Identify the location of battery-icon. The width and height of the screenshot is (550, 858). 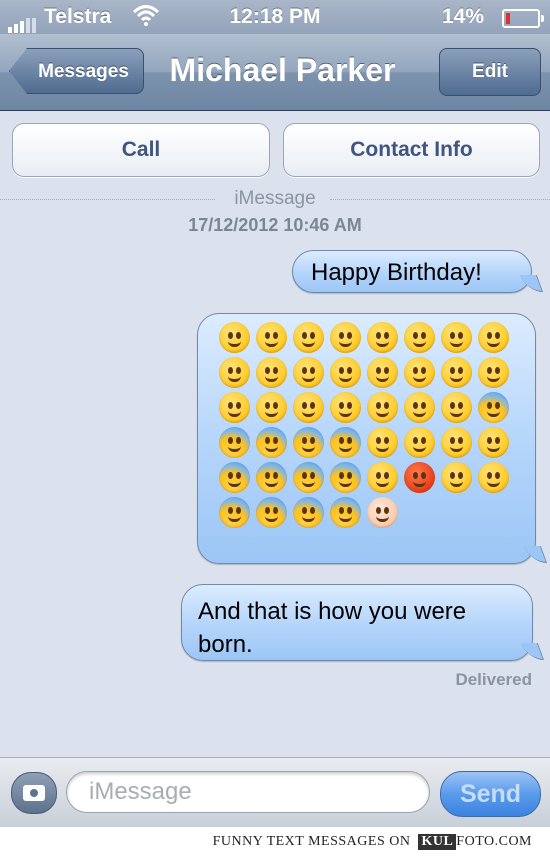
(523, 18).